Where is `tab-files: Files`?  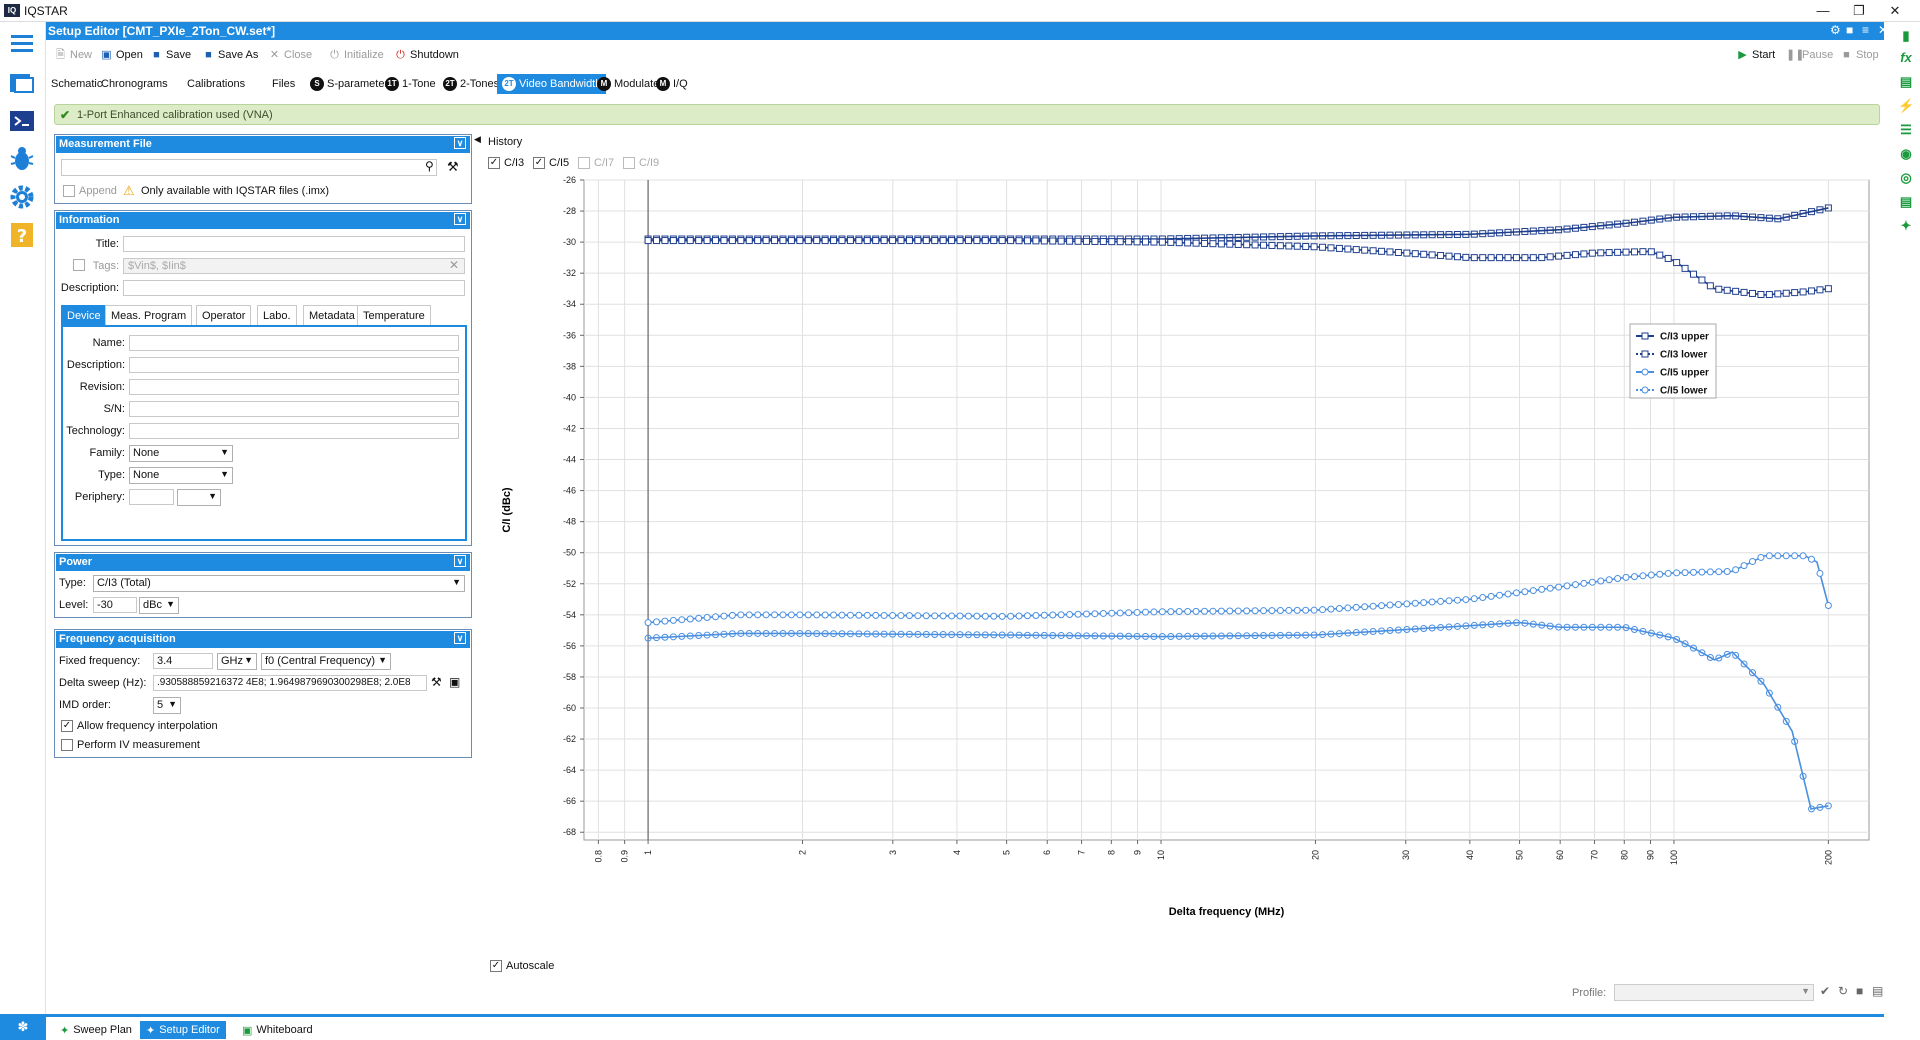
tab-files: Files is located at coordinates (283, 84).